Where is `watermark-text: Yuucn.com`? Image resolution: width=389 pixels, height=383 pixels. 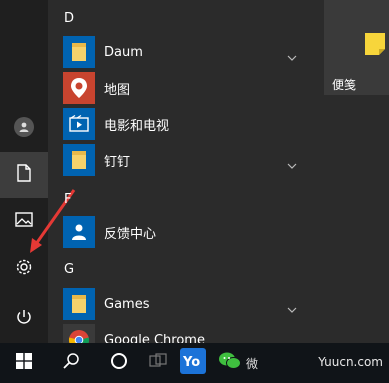
watermark-text: Yuucn.com is located at coordinates (350, 362).